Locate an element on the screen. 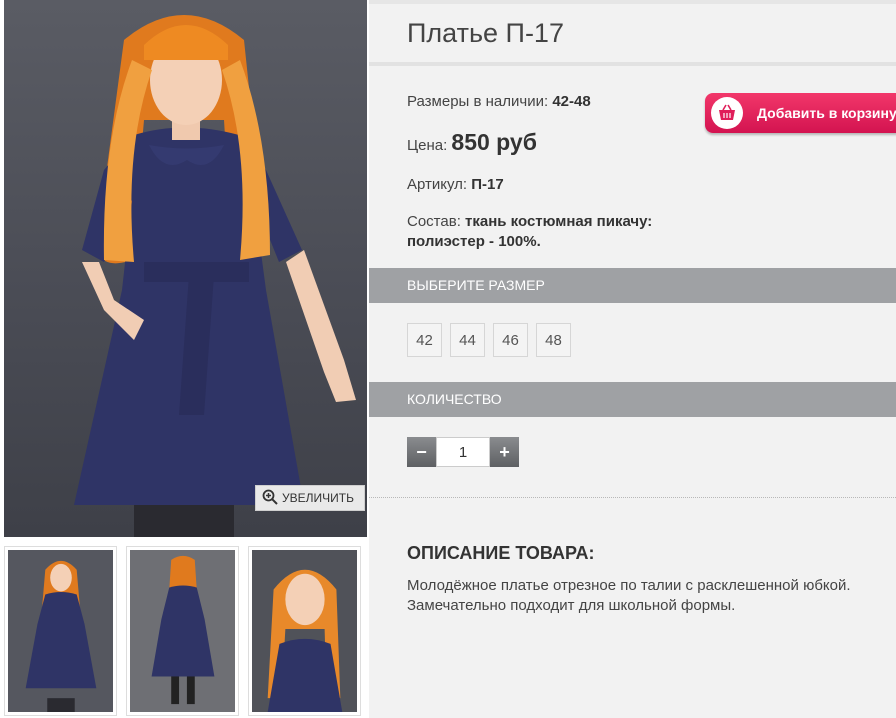 This screenshot has width=896, height=718. title-bar: Платье П-17 is located at coordinates (632, 33).